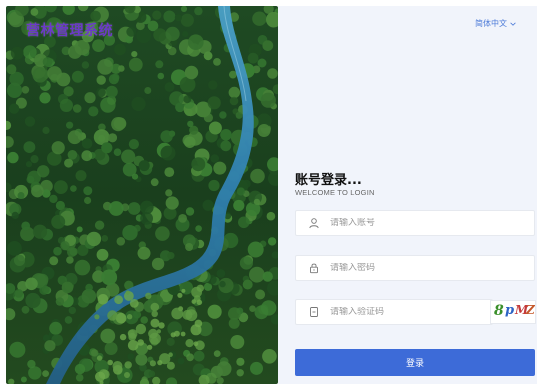 The height and width of the screenshot is (384, 537). What do you see at coordinates (513, 24) in the screenshot?
I see `chevron-down-icon` at bounding box center [513, 24].